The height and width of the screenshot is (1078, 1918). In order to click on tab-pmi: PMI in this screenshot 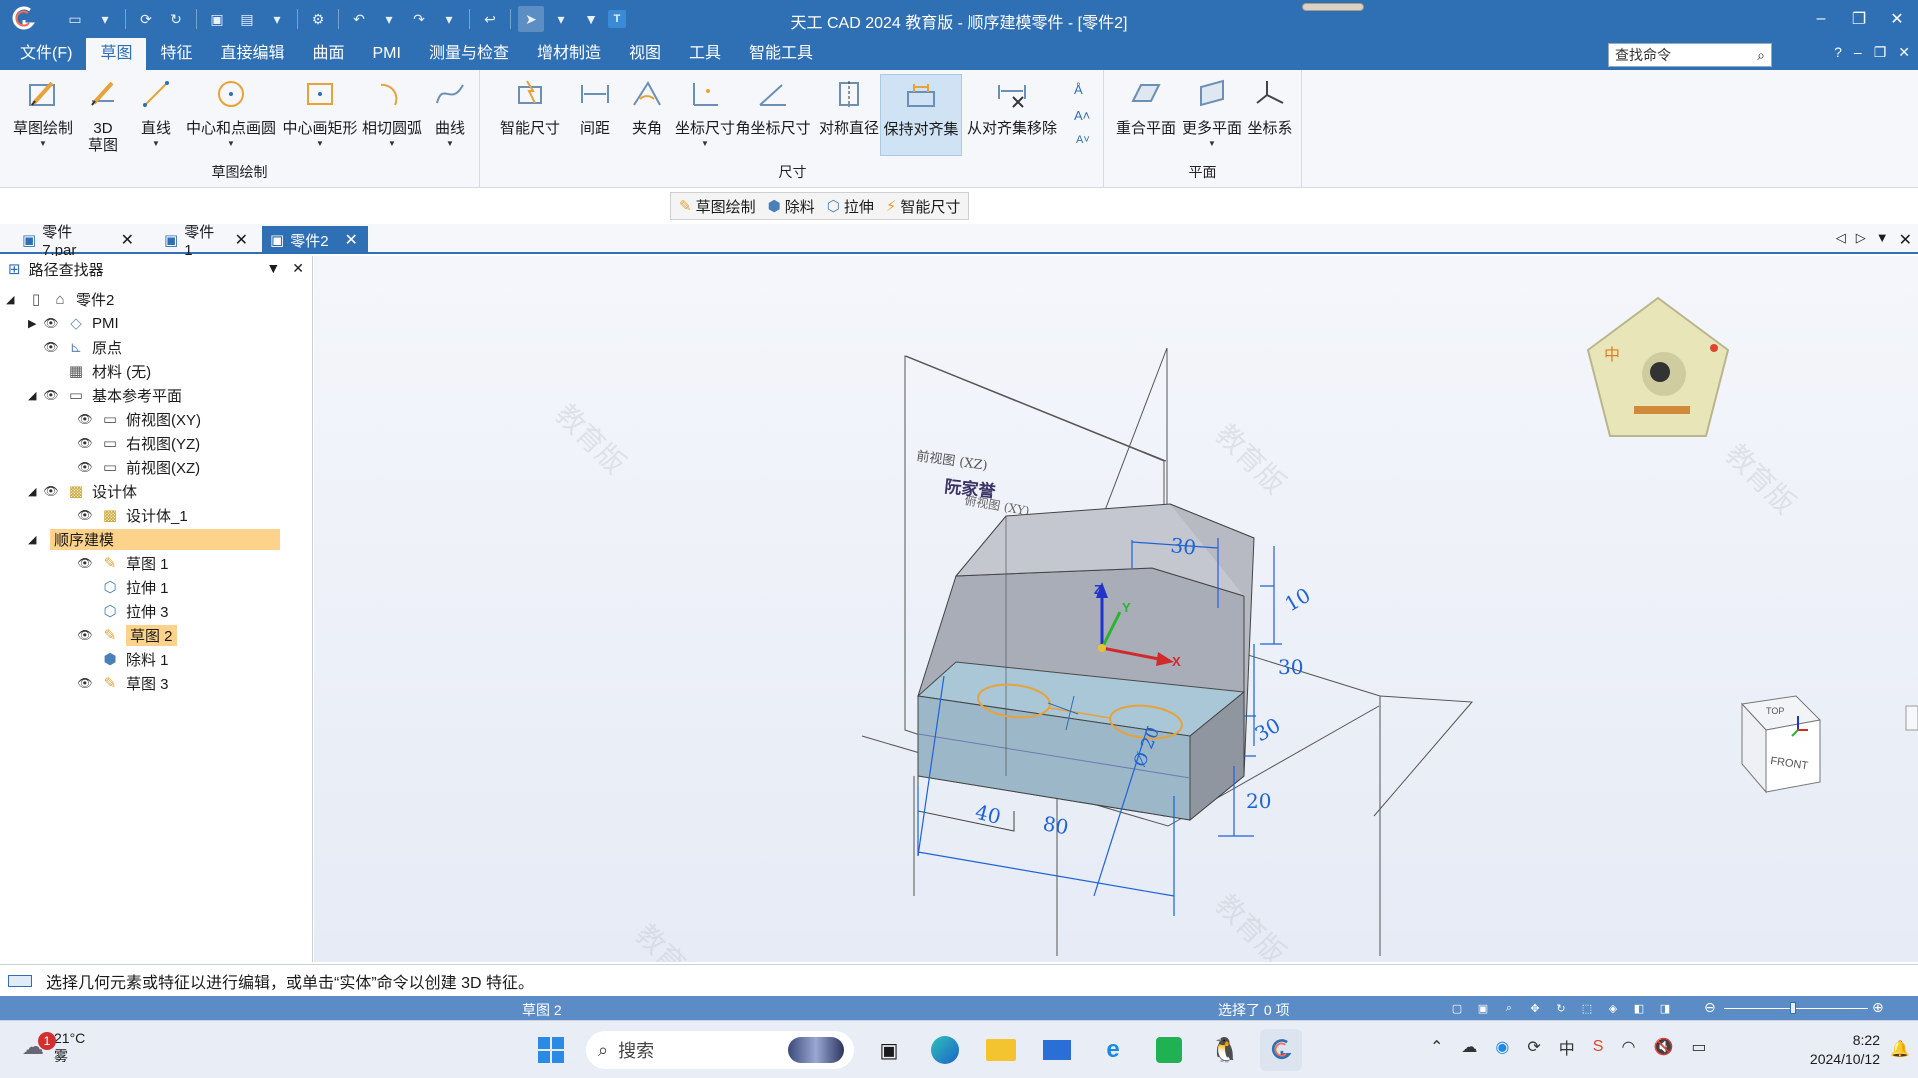, I will do `click(387, 54)`.